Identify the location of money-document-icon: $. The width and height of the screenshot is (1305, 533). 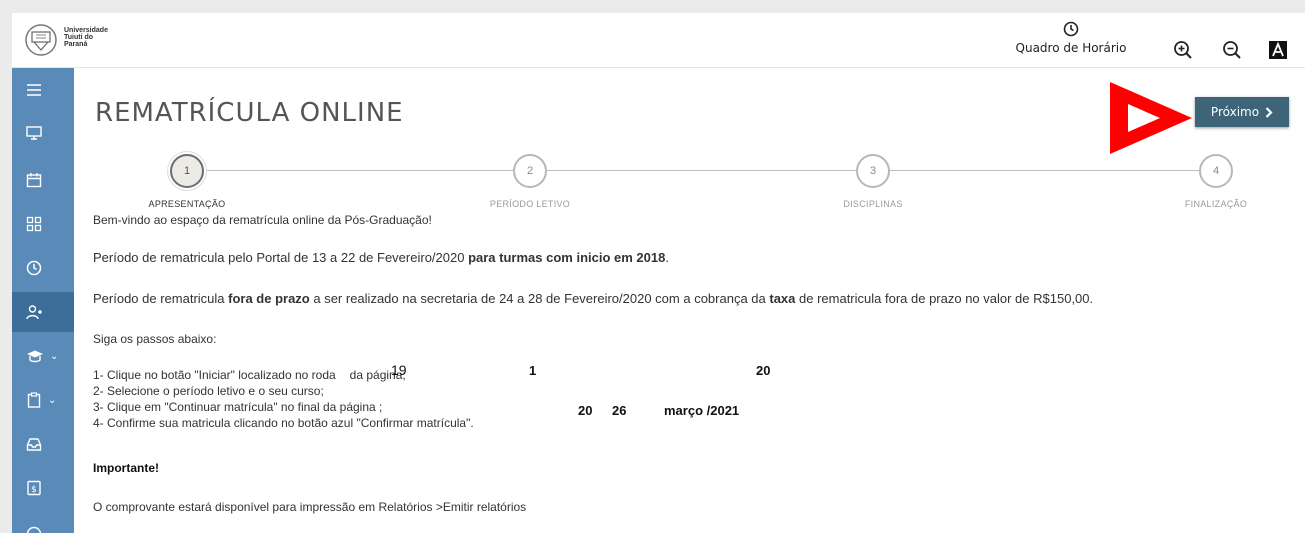
(34, 488).